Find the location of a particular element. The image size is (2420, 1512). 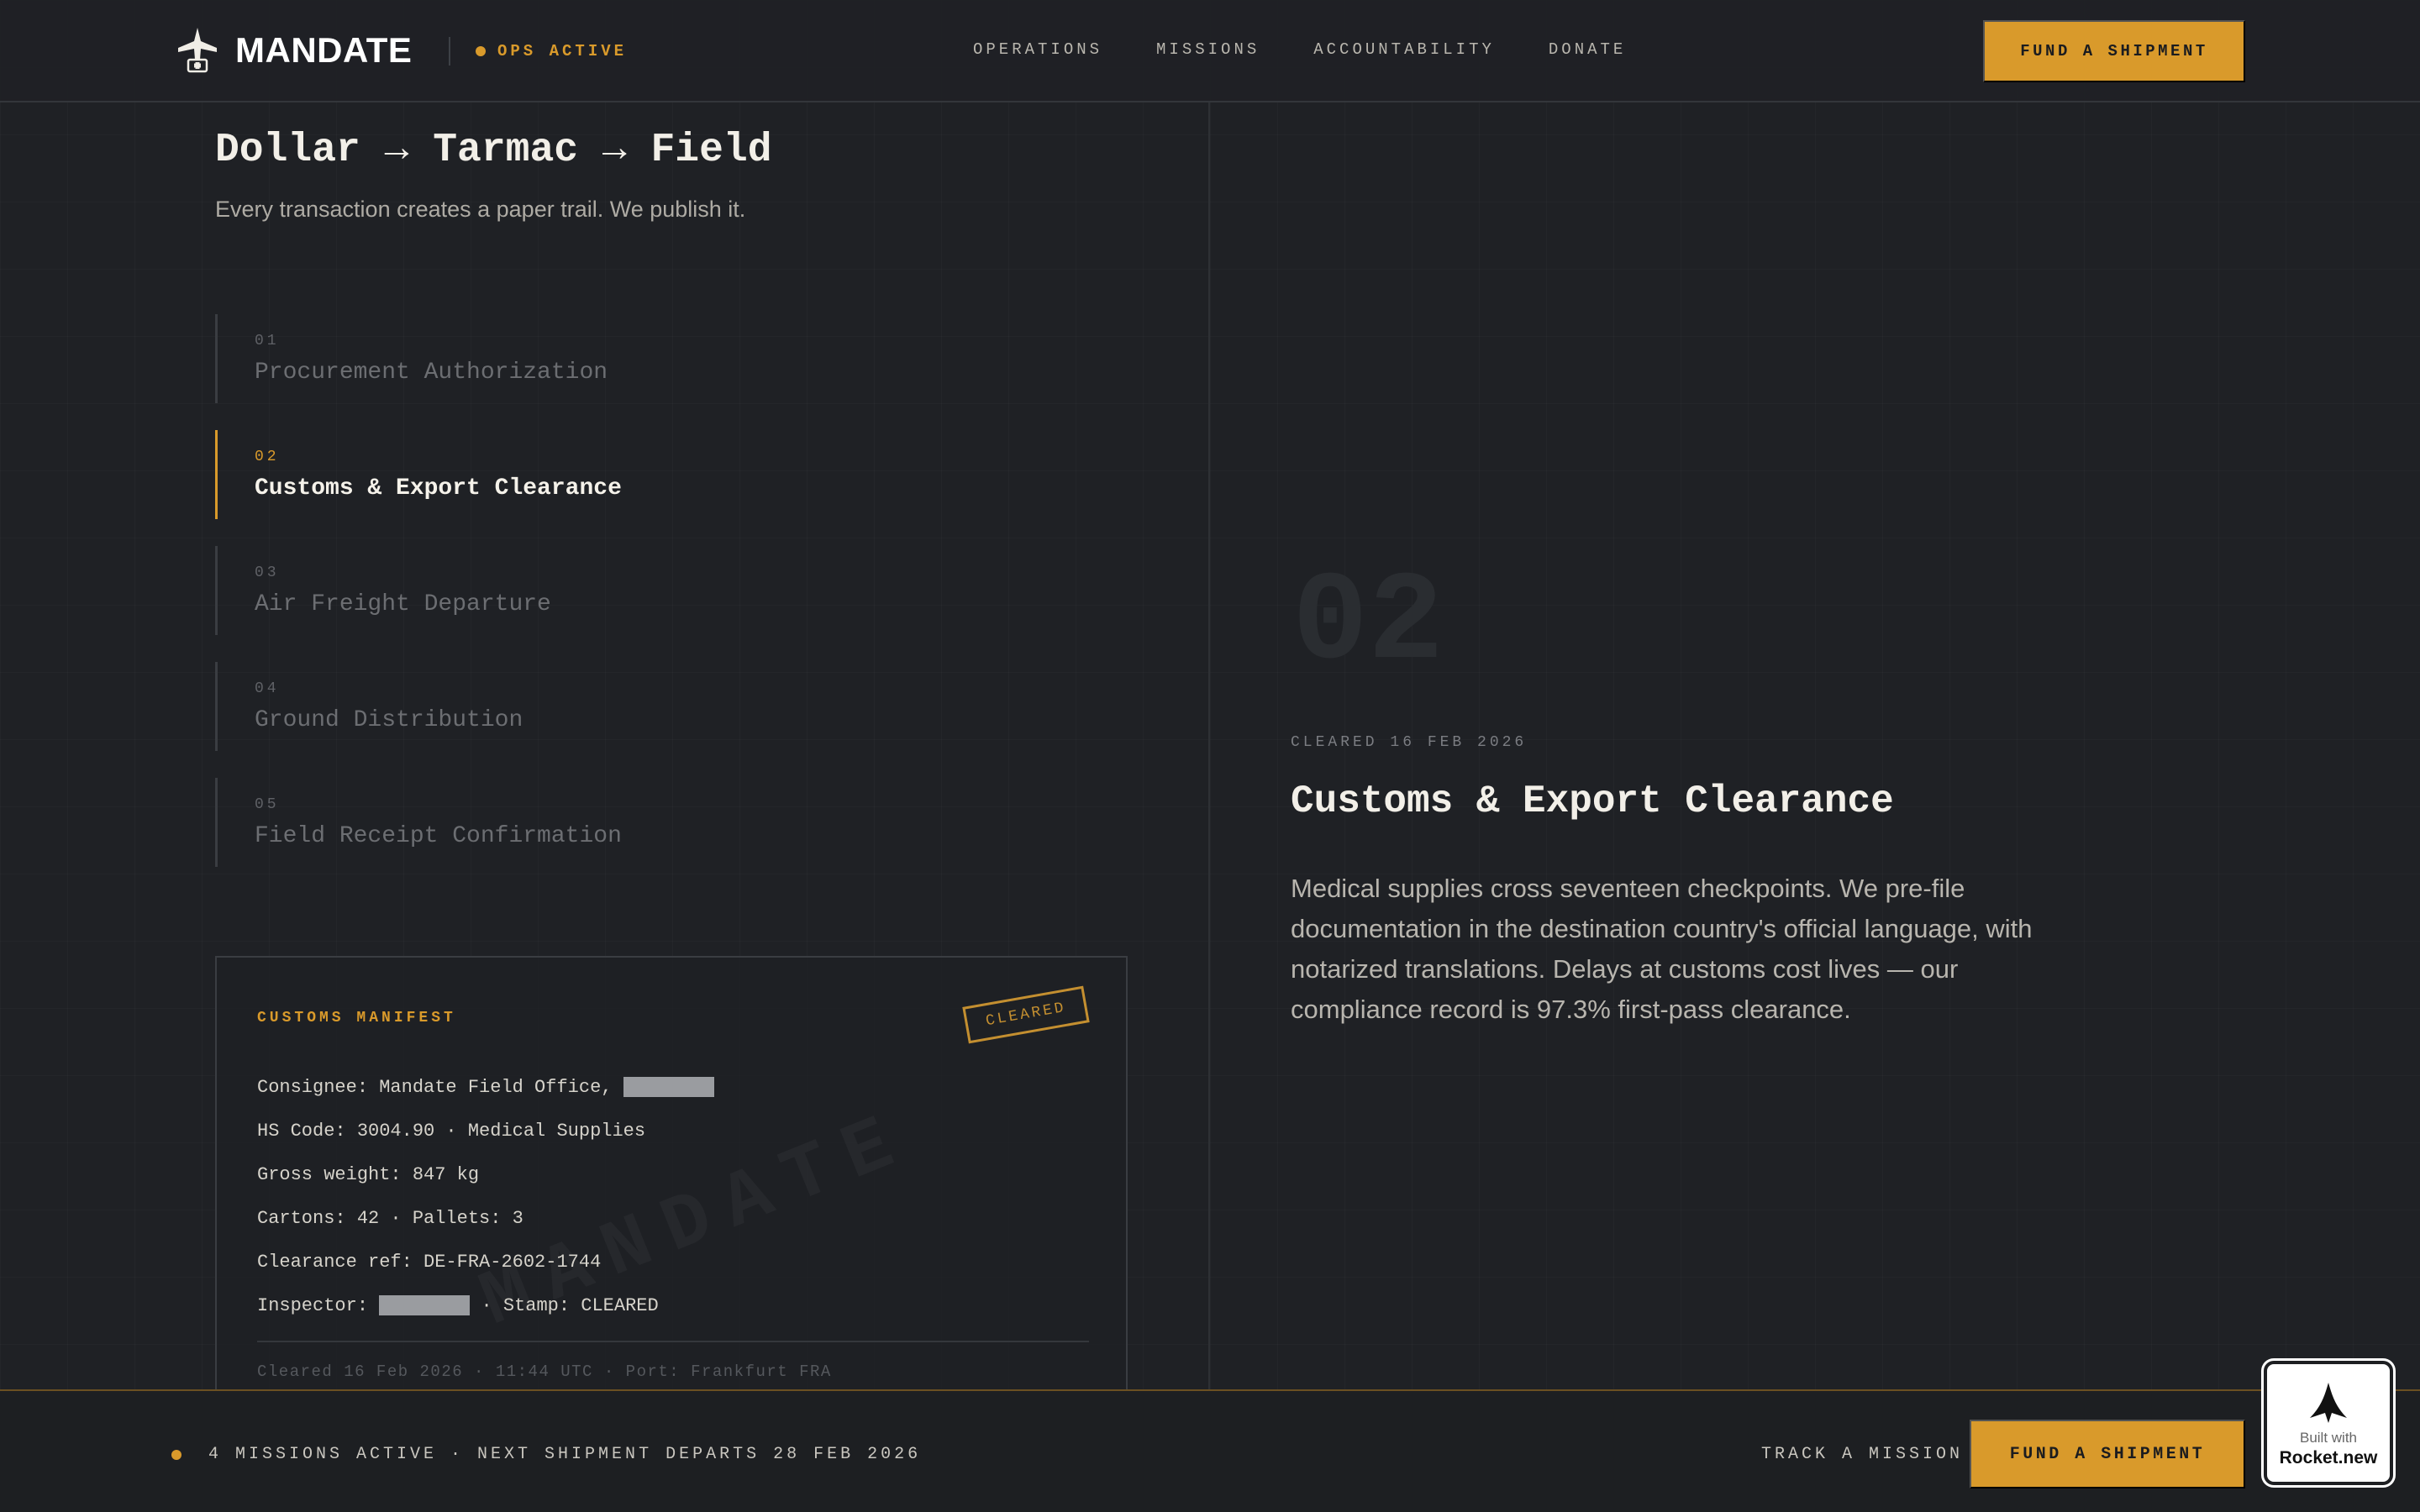

manifest-title: CUSTOMS MANIFEST is located at coordinates (356, 1018).